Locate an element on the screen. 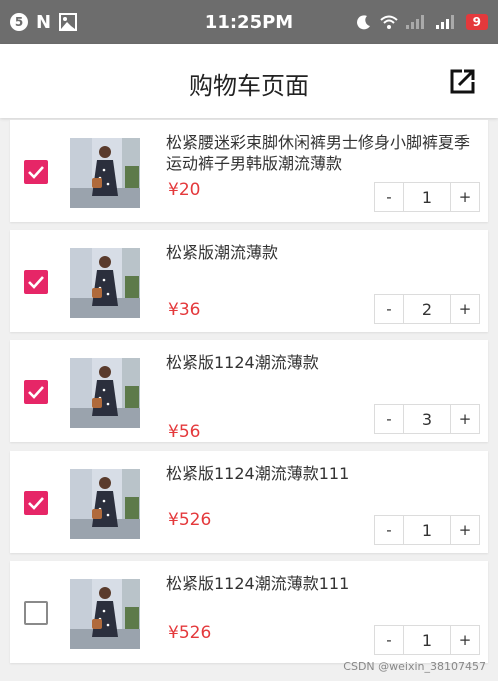 This screenshot has width=498, height=681. quantity-value: 3 is located at coordinates (427, 419).